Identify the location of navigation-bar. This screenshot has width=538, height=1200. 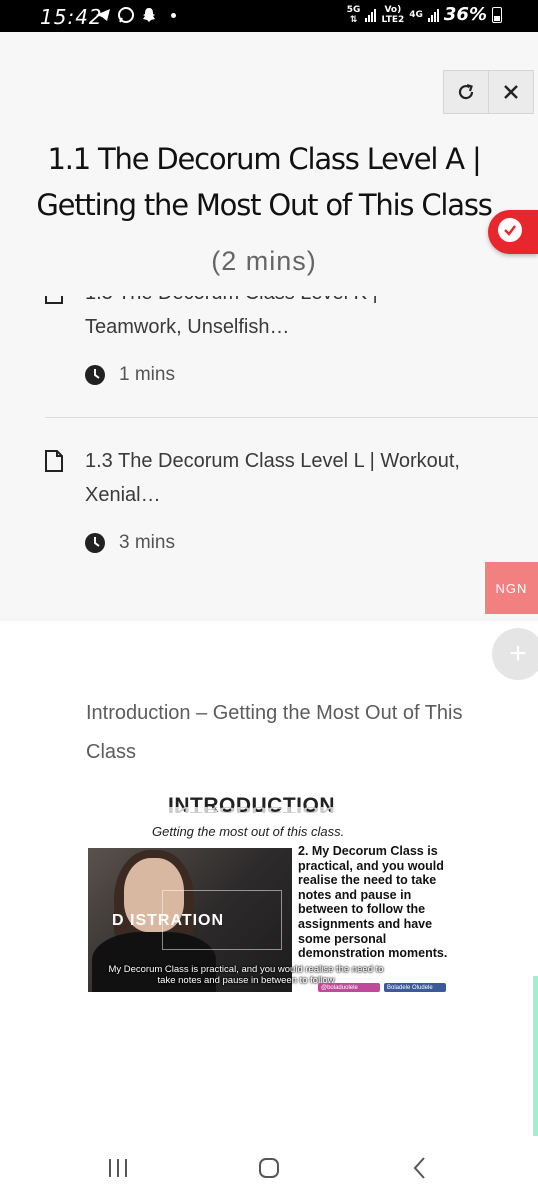
(269, 1168).